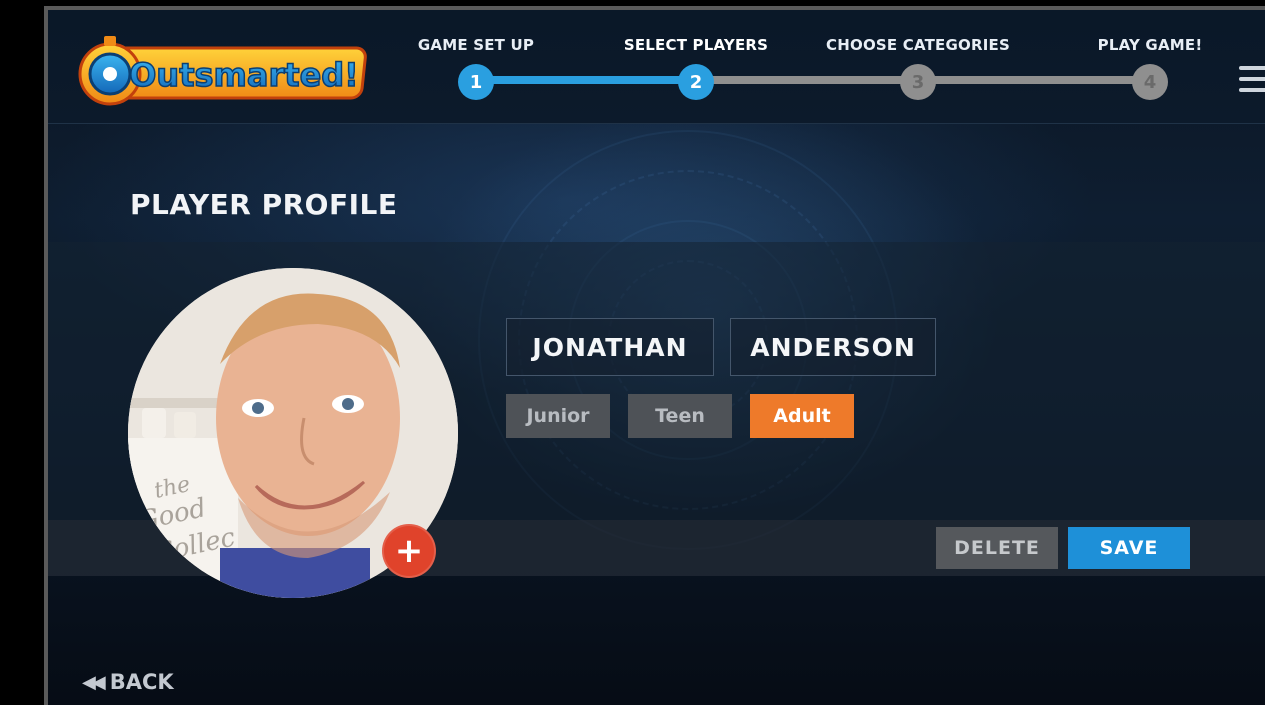 The height and width of the screenshot is (705, 1265). I want to click on step-label-play-game: PLAY GAME!, so click(1150, 45).